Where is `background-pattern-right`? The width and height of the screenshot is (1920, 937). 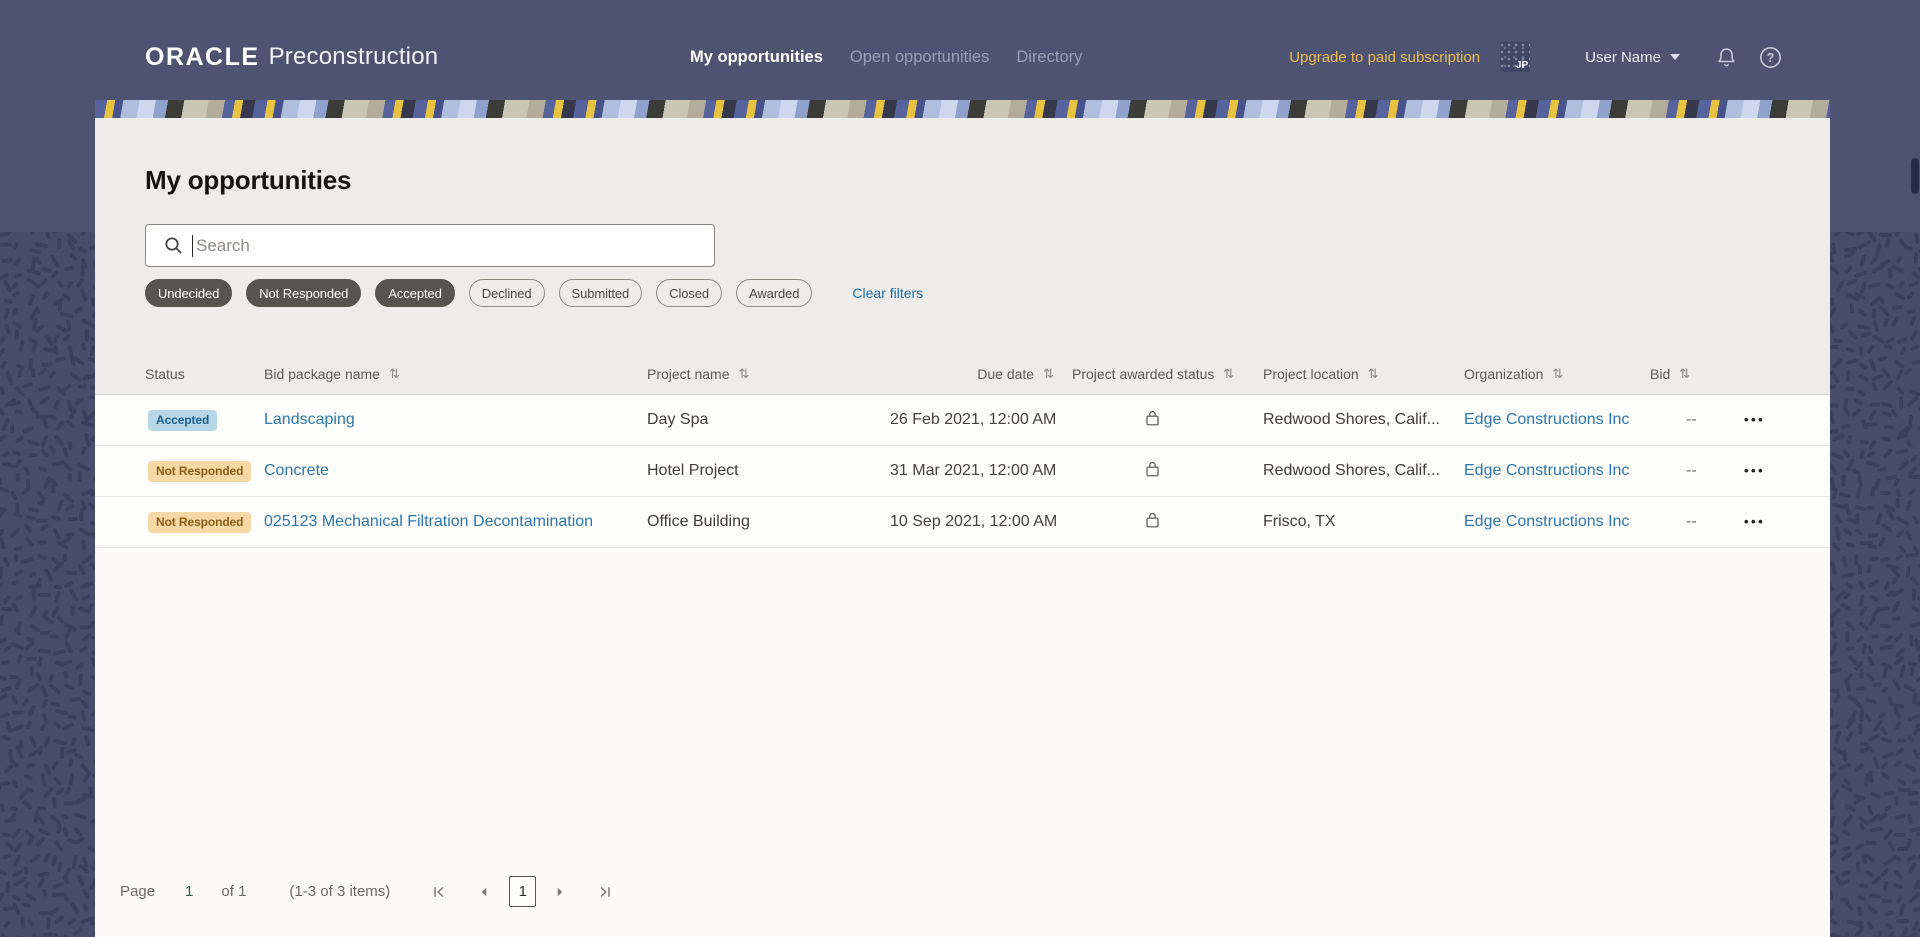 background-pattern-right is located at coordinates (1875, 584).